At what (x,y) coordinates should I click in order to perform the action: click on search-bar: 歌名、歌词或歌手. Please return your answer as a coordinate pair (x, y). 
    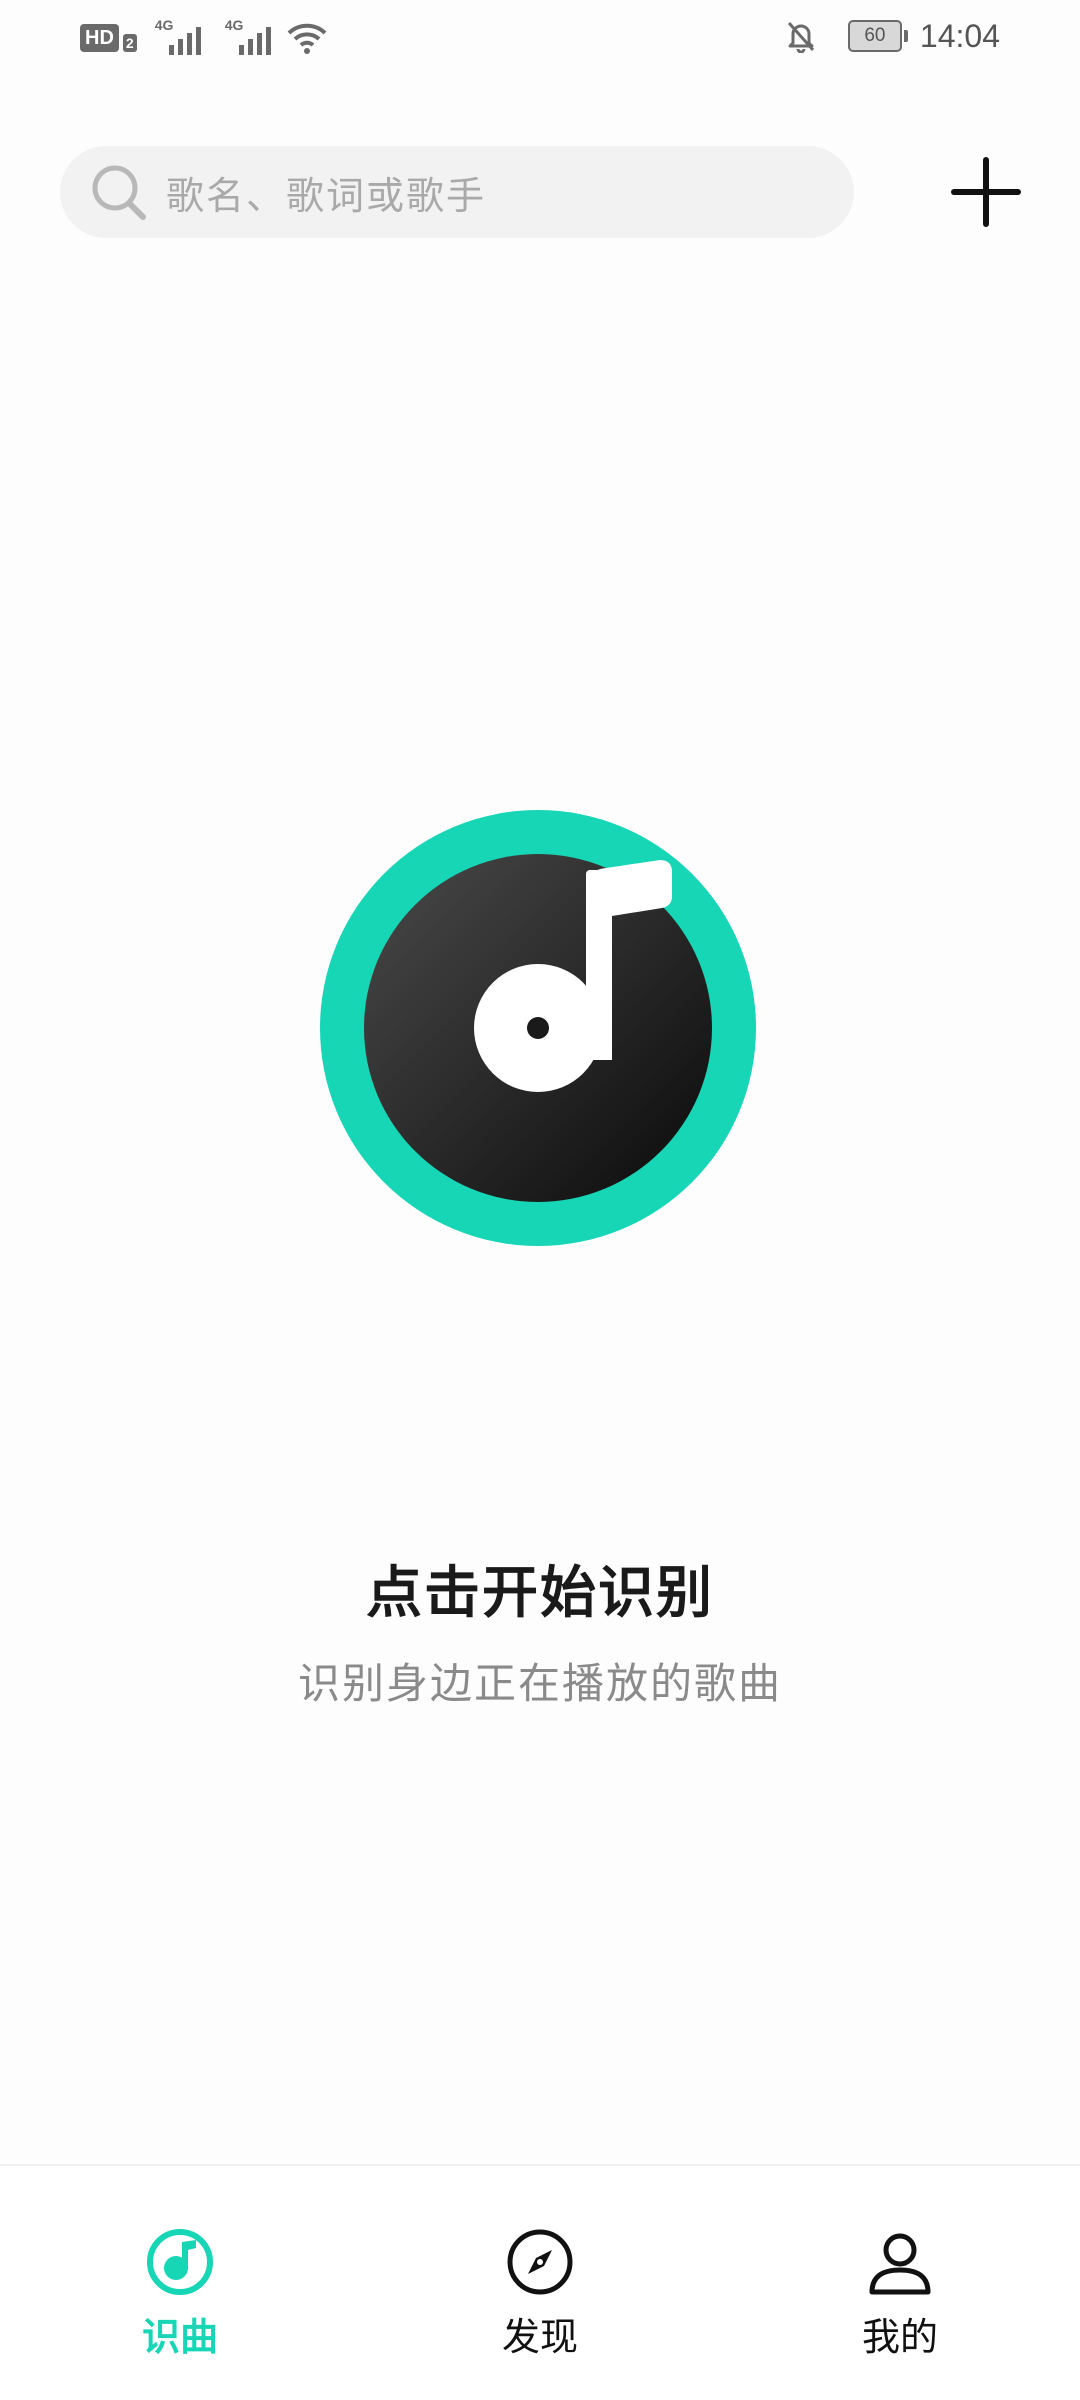
    Looking at the image, I should click on (457, 192).